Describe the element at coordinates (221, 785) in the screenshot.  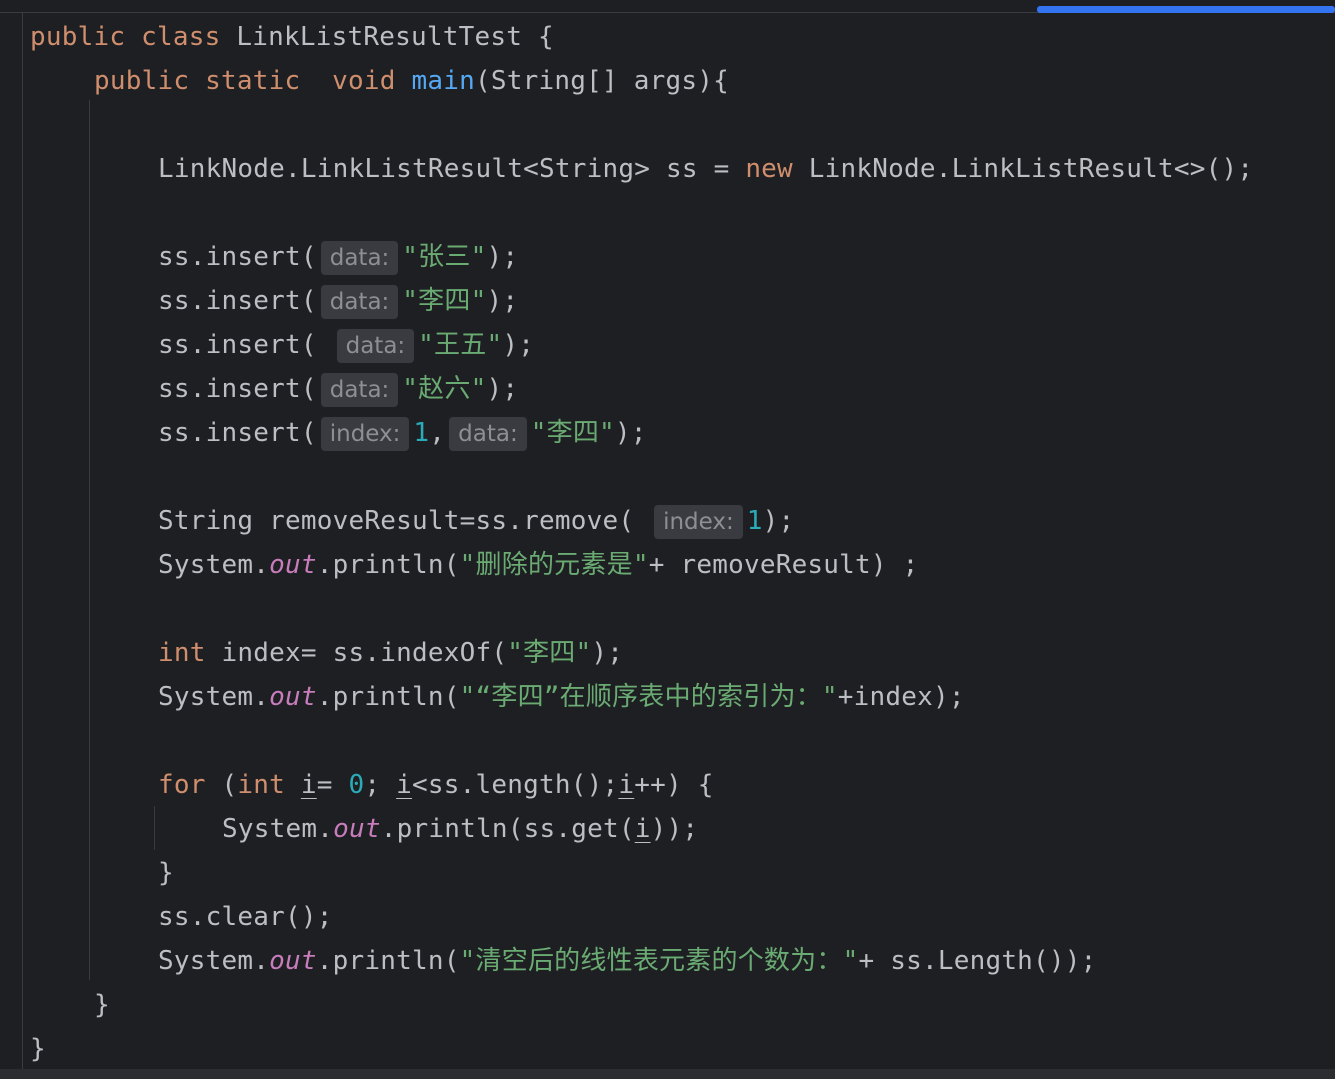
I see `code-text: (` at that location.